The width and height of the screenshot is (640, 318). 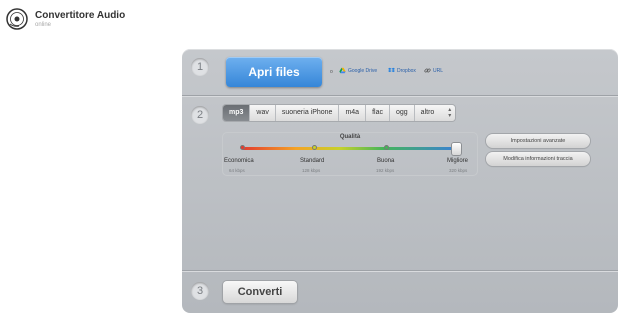 I want to click on google-drive-link: Google Drive, so click(x=358, y=70).